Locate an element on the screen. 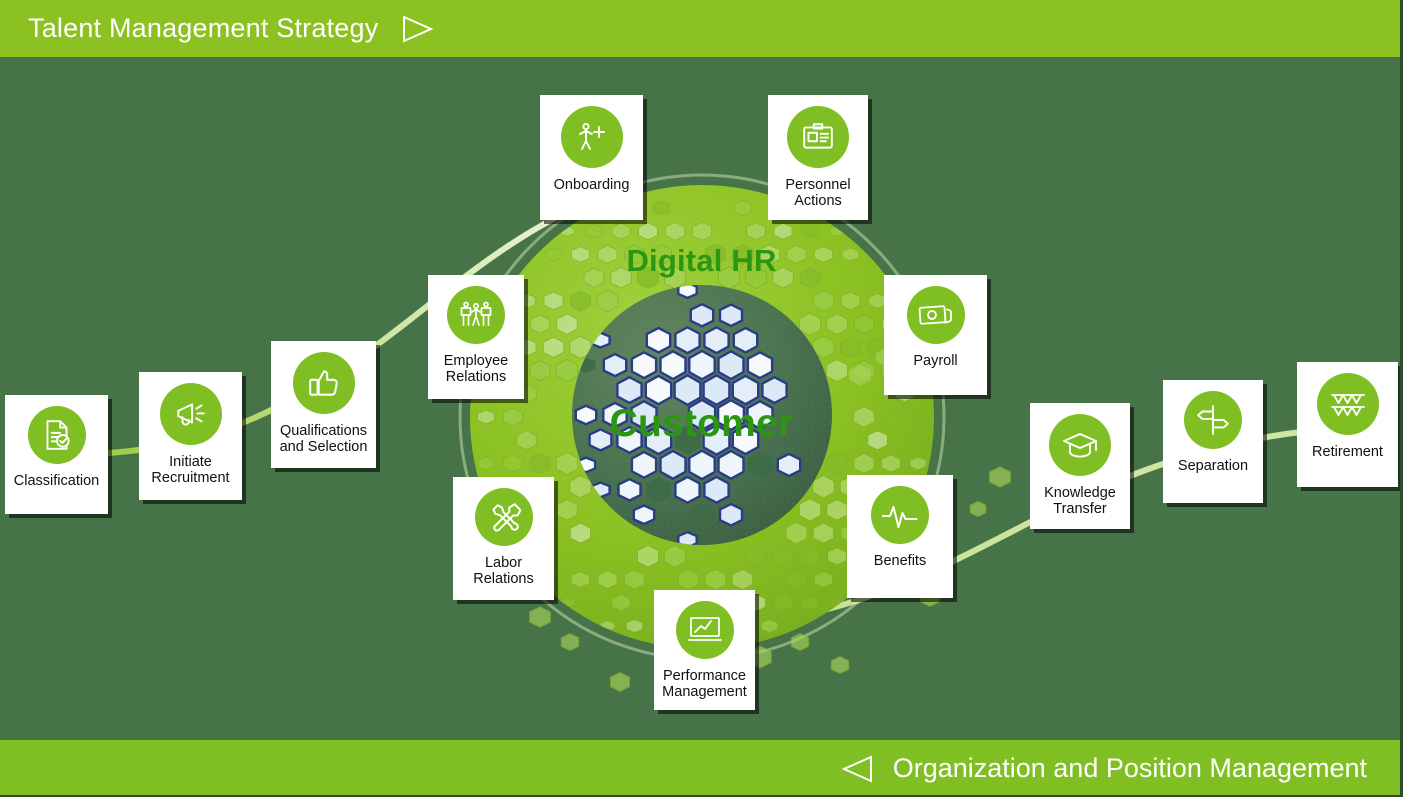  signpost-icon is located at coordinates (1213, 420).